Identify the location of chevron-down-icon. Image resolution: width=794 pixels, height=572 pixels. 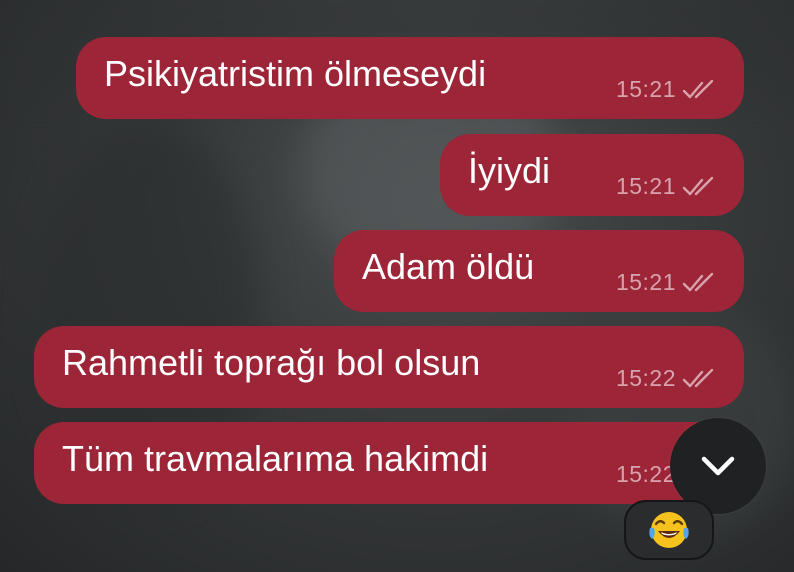
(718, 466).